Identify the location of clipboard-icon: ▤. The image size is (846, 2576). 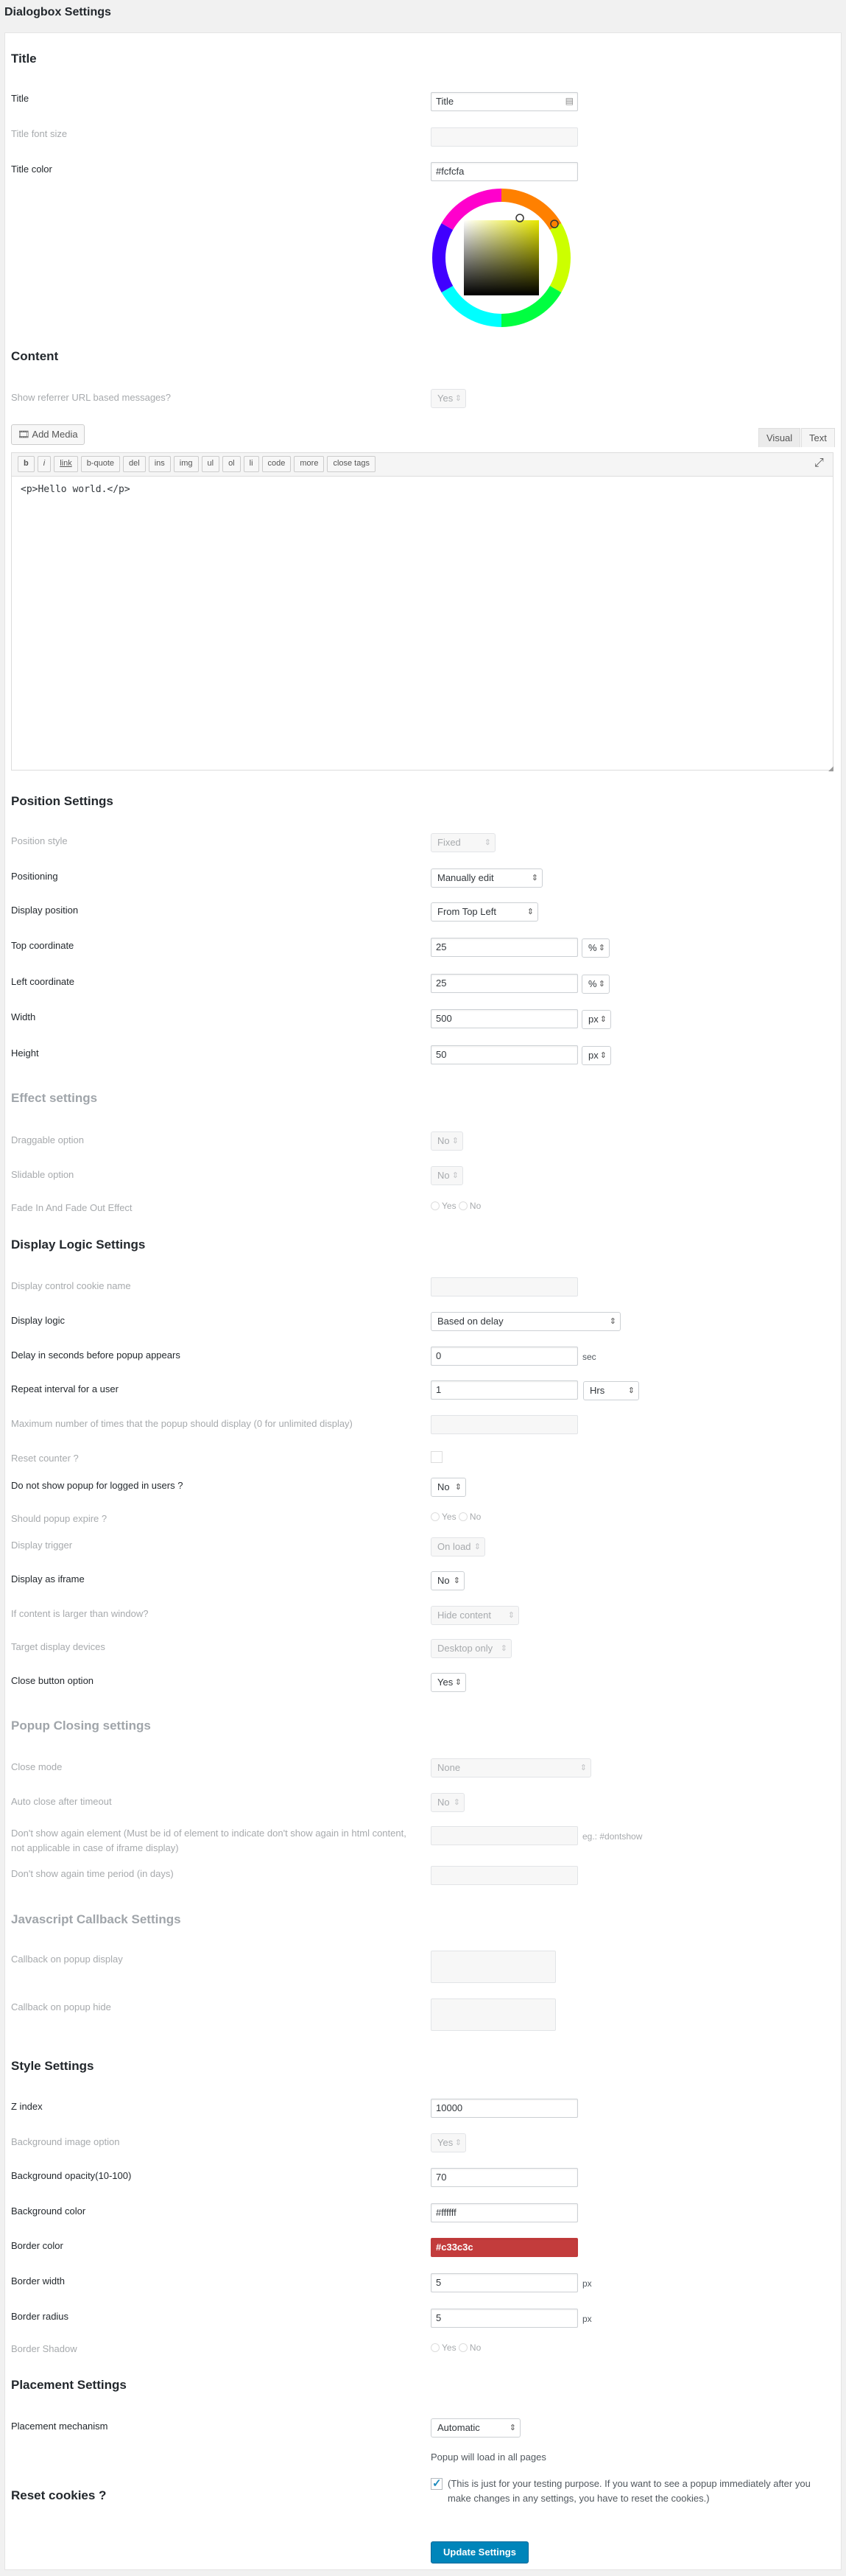
(569, 101).